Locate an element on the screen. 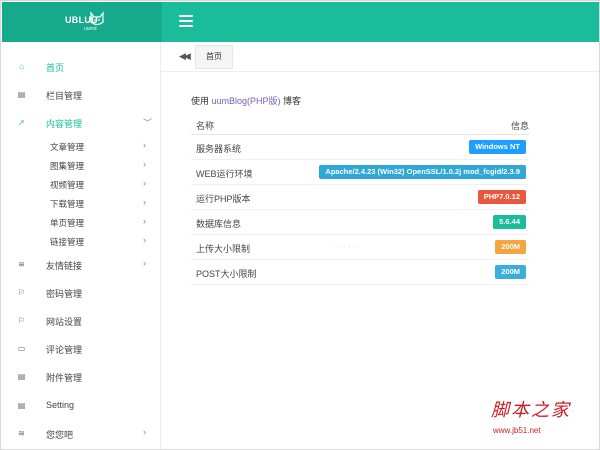  sidebar-item: ⚐ 密码管理 is located at coordinates (81, 293).